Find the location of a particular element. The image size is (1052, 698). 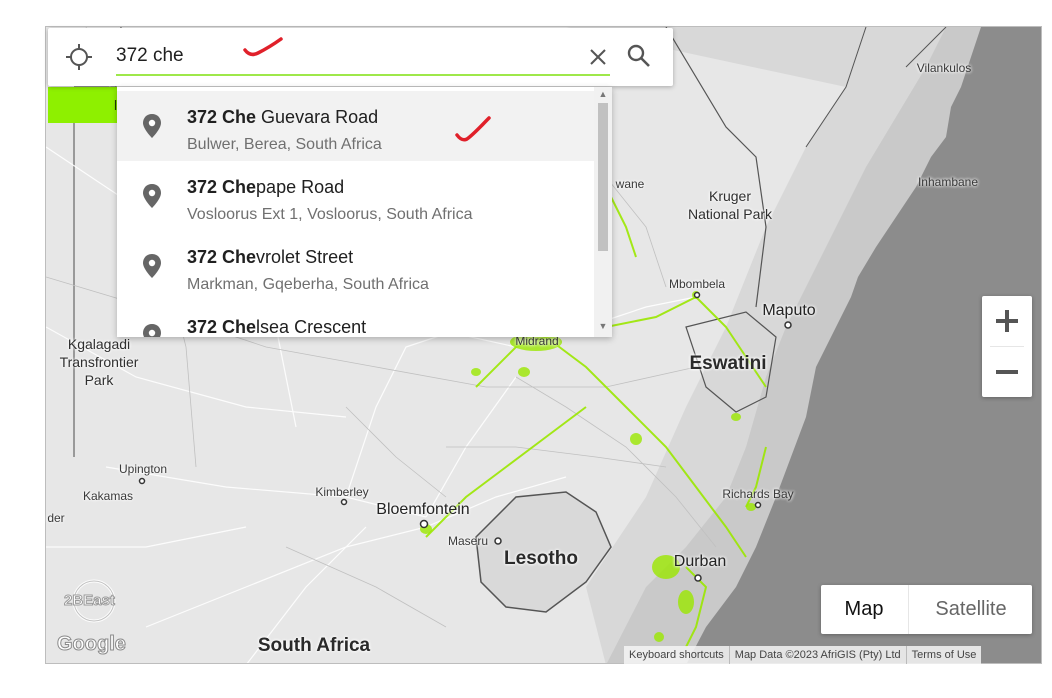

close-icon is located at coordinates (598, 57).